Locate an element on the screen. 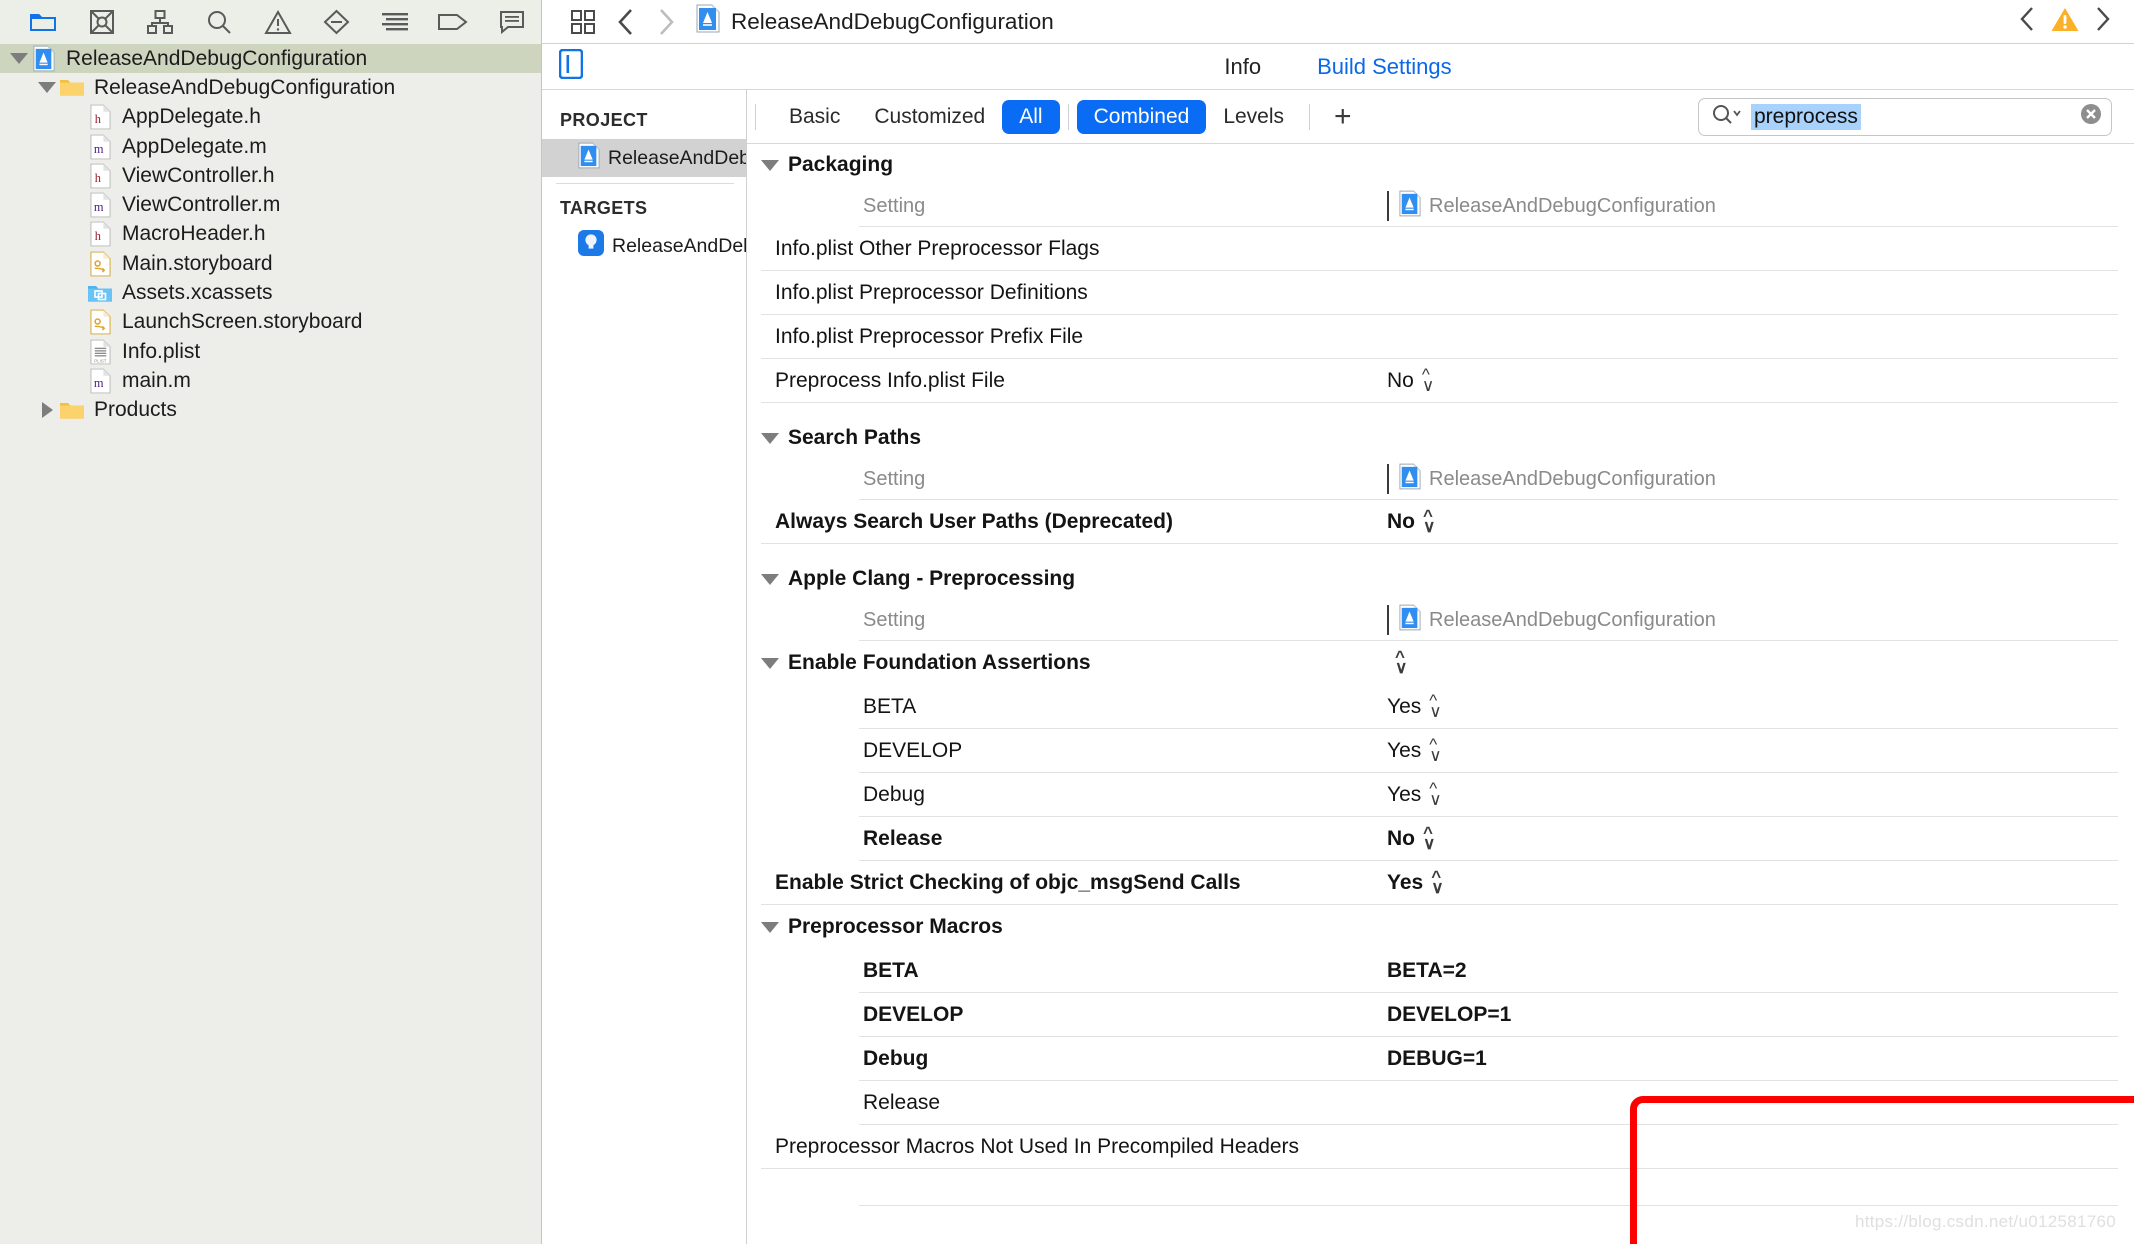  setting-row: Debug DEBUG=1 is located at coordinates (1440, 1058).